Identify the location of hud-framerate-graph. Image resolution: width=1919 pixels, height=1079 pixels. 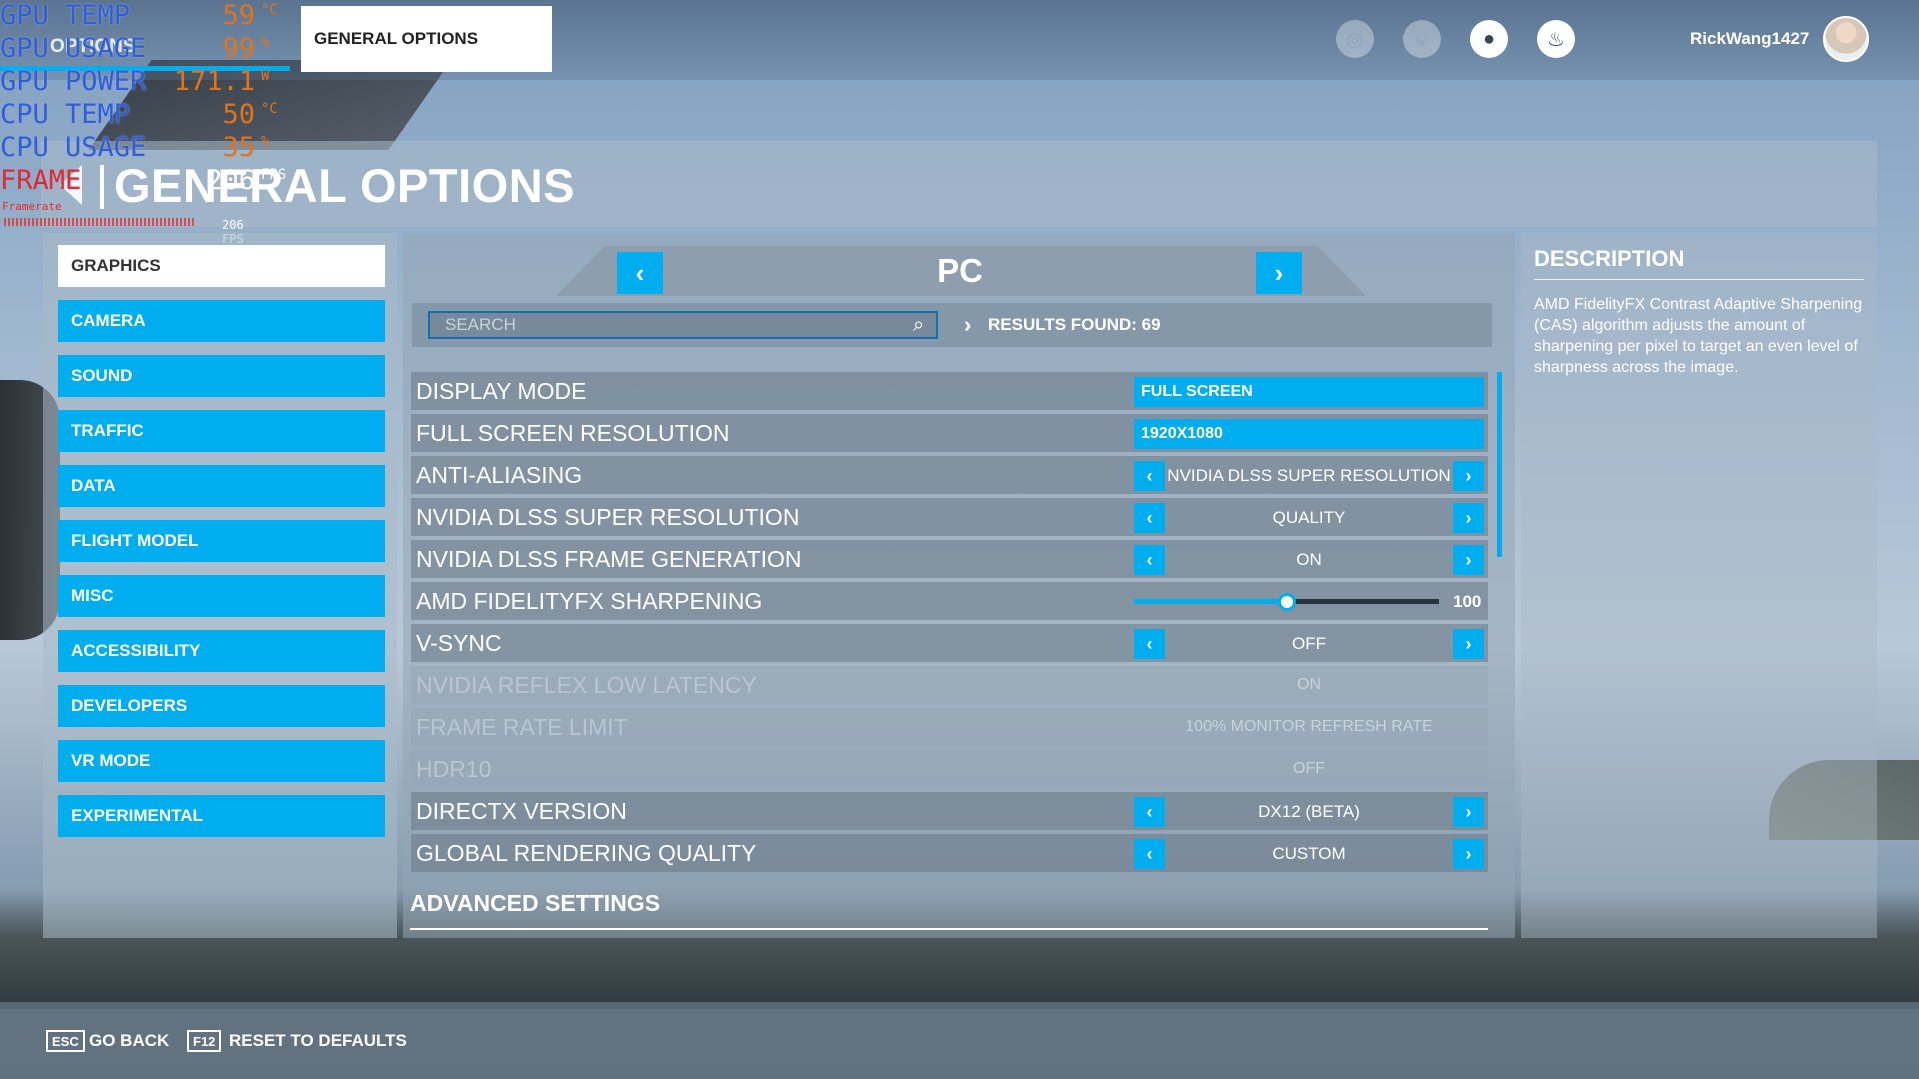
(99, 222).